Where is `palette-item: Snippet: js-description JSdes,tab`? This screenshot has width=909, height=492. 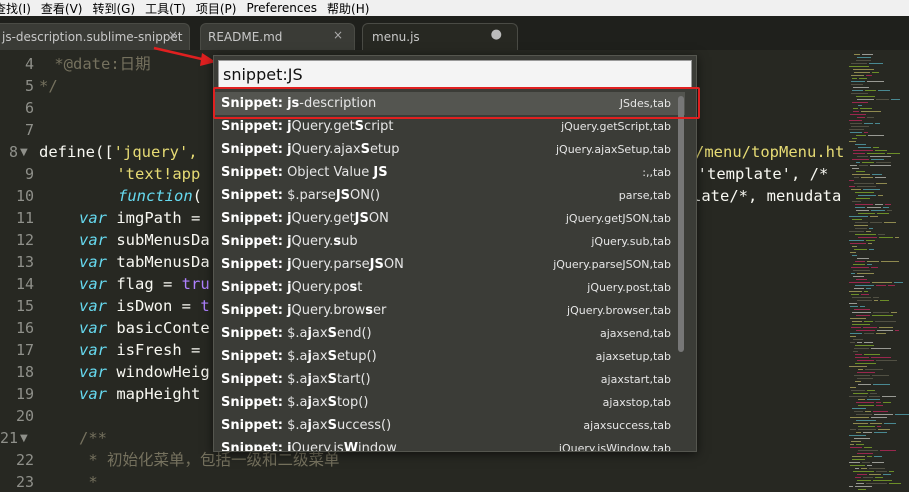 palette-item: Snippet: js-description JSdes,tab is located at coordinates (450, 103).